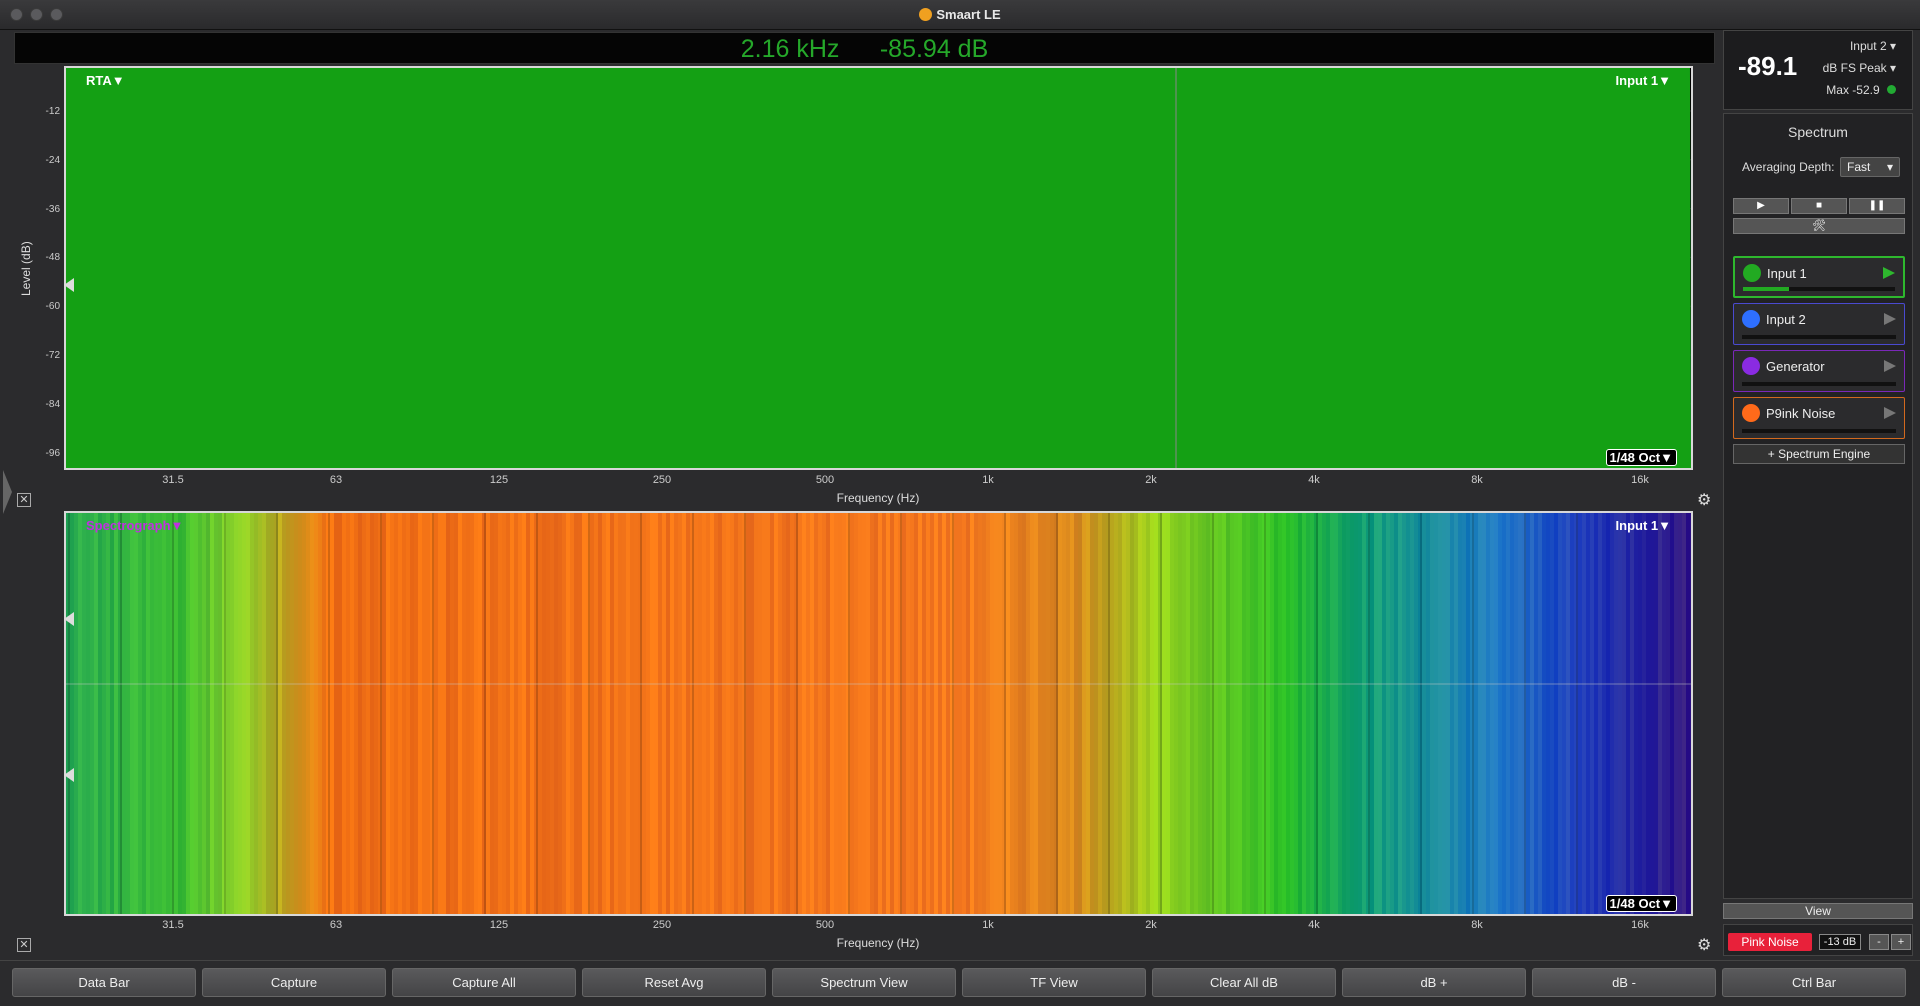 Image resolution: width=1920 pixels, height=1006 pixels. Describe the element at coordinates (1901, 942) in the screenshot. I see `pink-noise-increase-button: +` at that location.